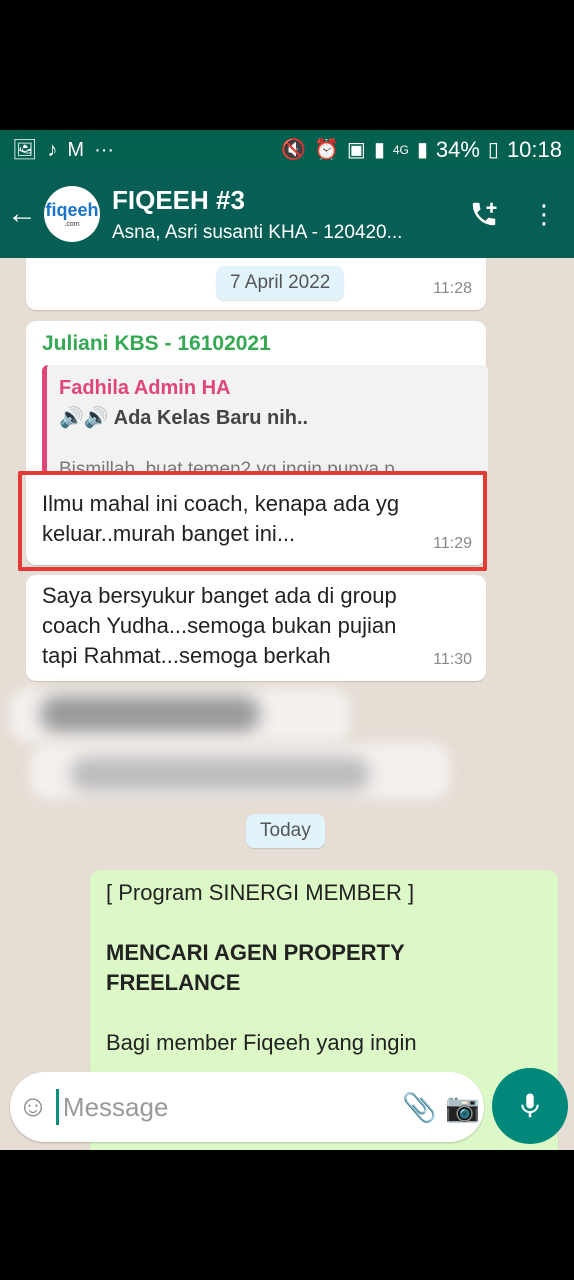  Describe the element at coordinates (72, 209) in the screenshot. I see `avatar-logo-text: fiqeeh` at that location.